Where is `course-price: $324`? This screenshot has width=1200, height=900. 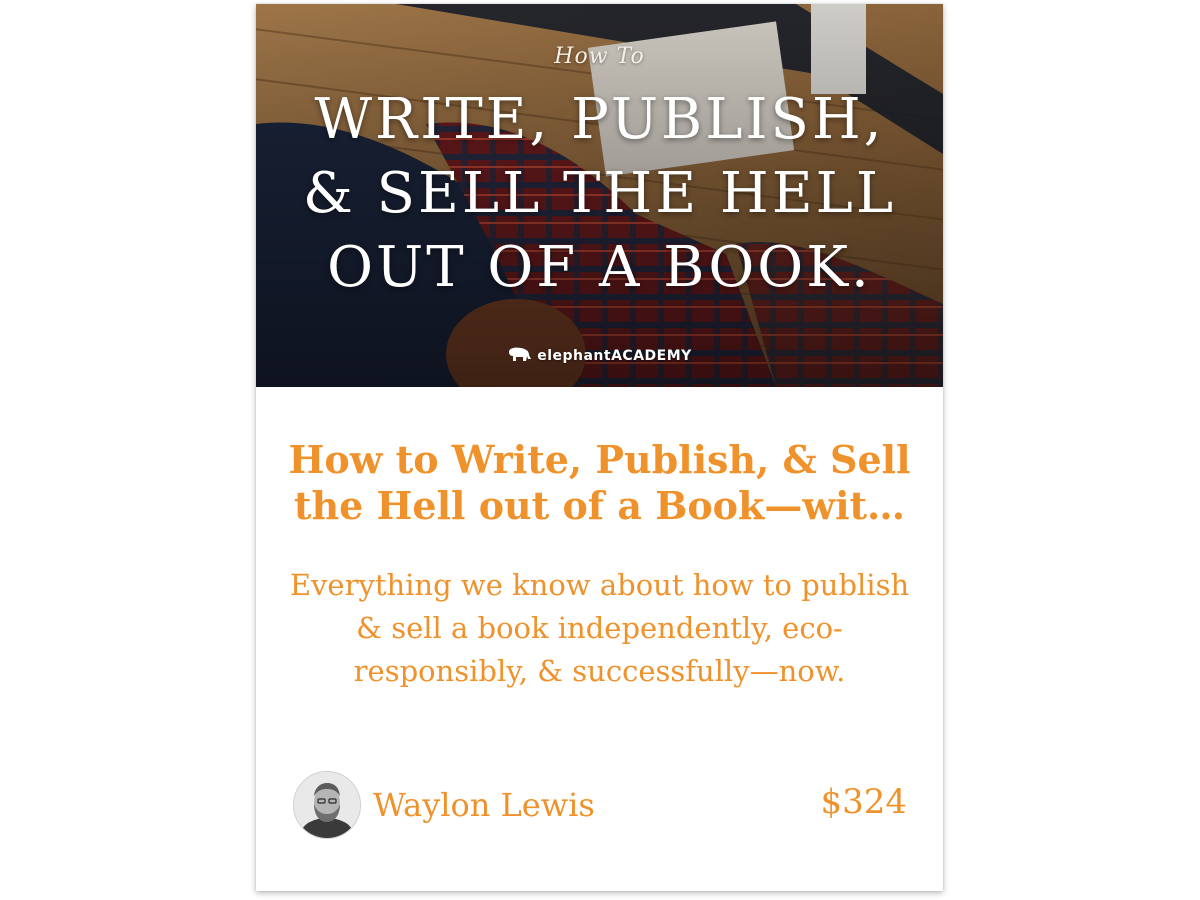
course-price: $324 is located at coordinates (863, 802).